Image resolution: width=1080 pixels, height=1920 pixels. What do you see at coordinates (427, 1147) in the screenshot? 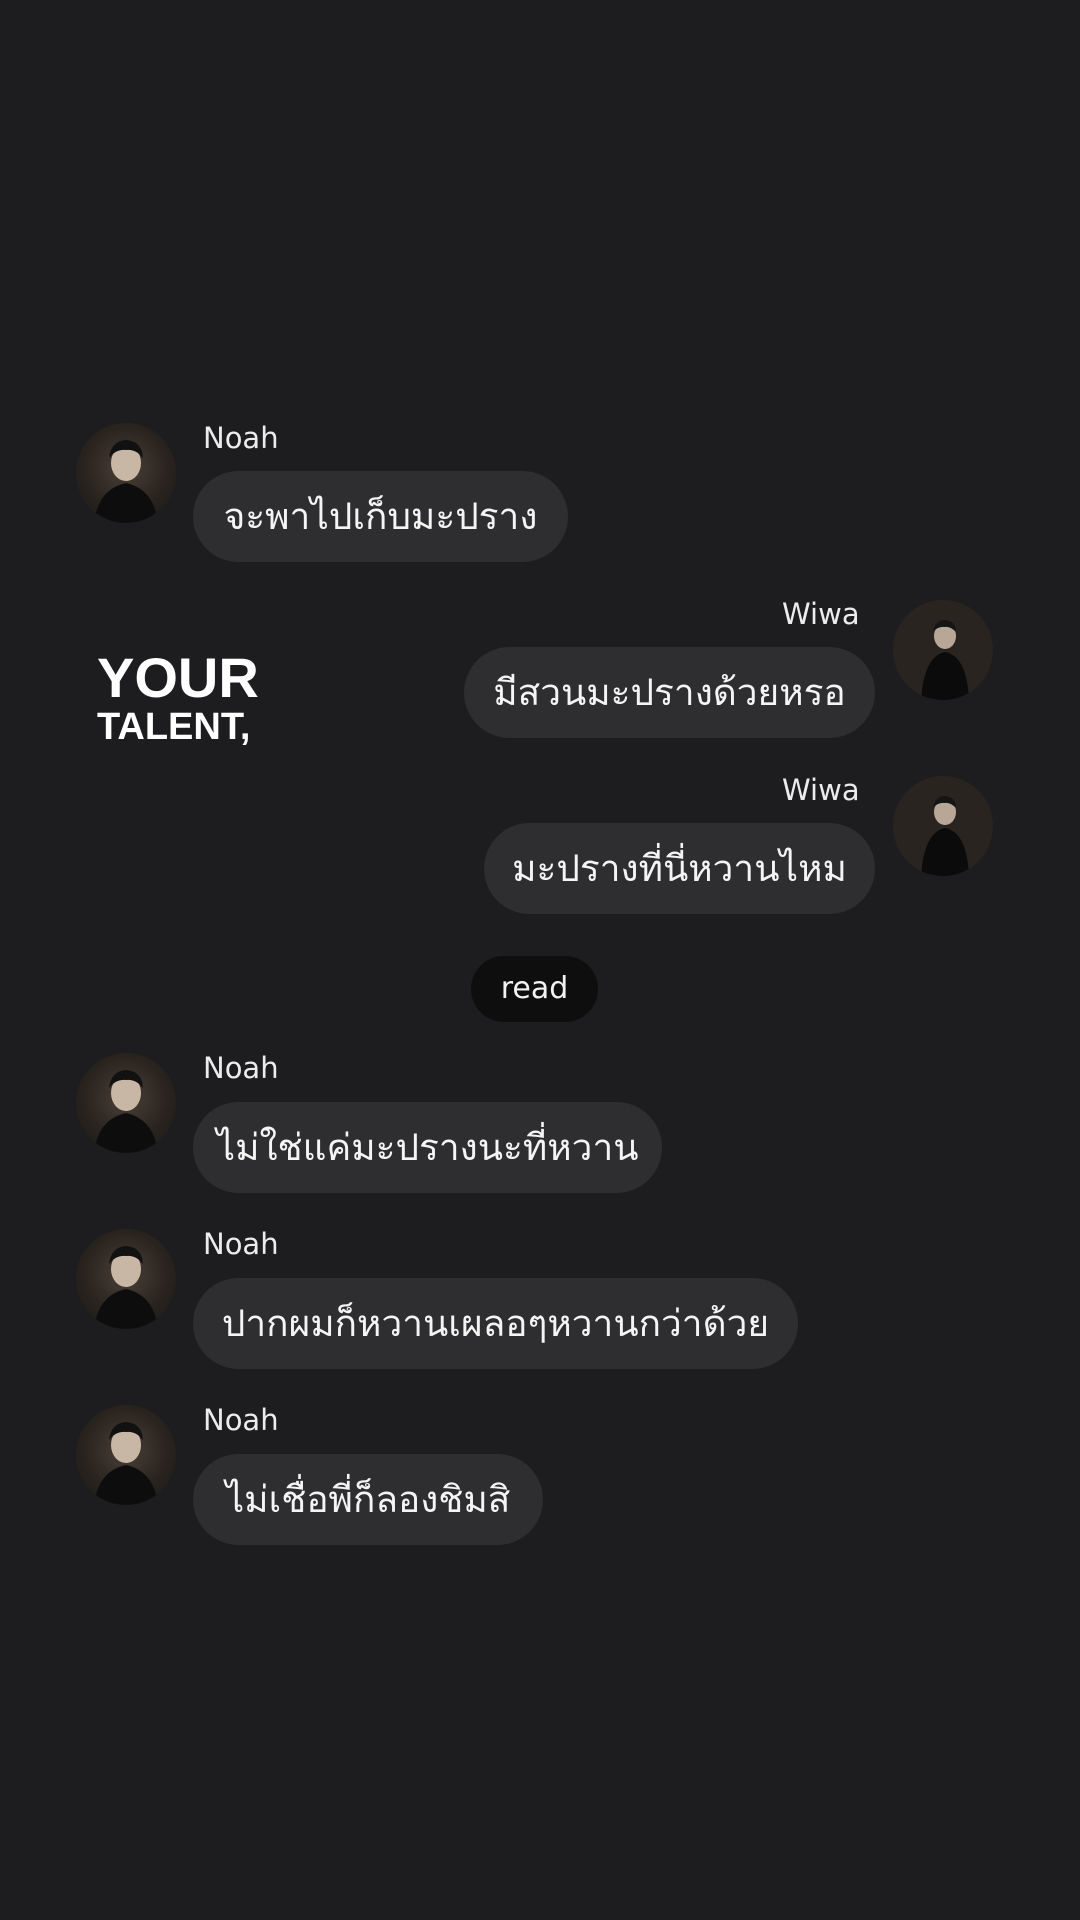
I see `message-bubble: ไม่ใช่แค่มะปรางนะที่หวาน` at bounding box center [427, 1147].